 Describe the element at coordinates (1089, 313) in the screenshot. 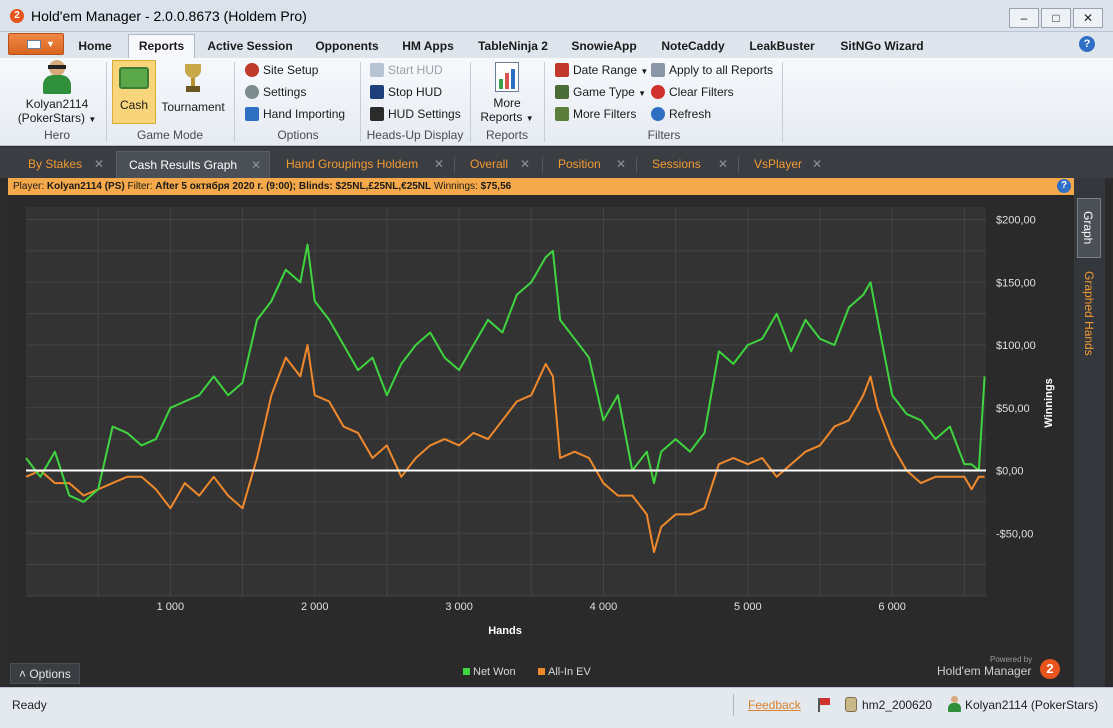

I see `tab-graphed-hands: Graphed Hands` at that location.